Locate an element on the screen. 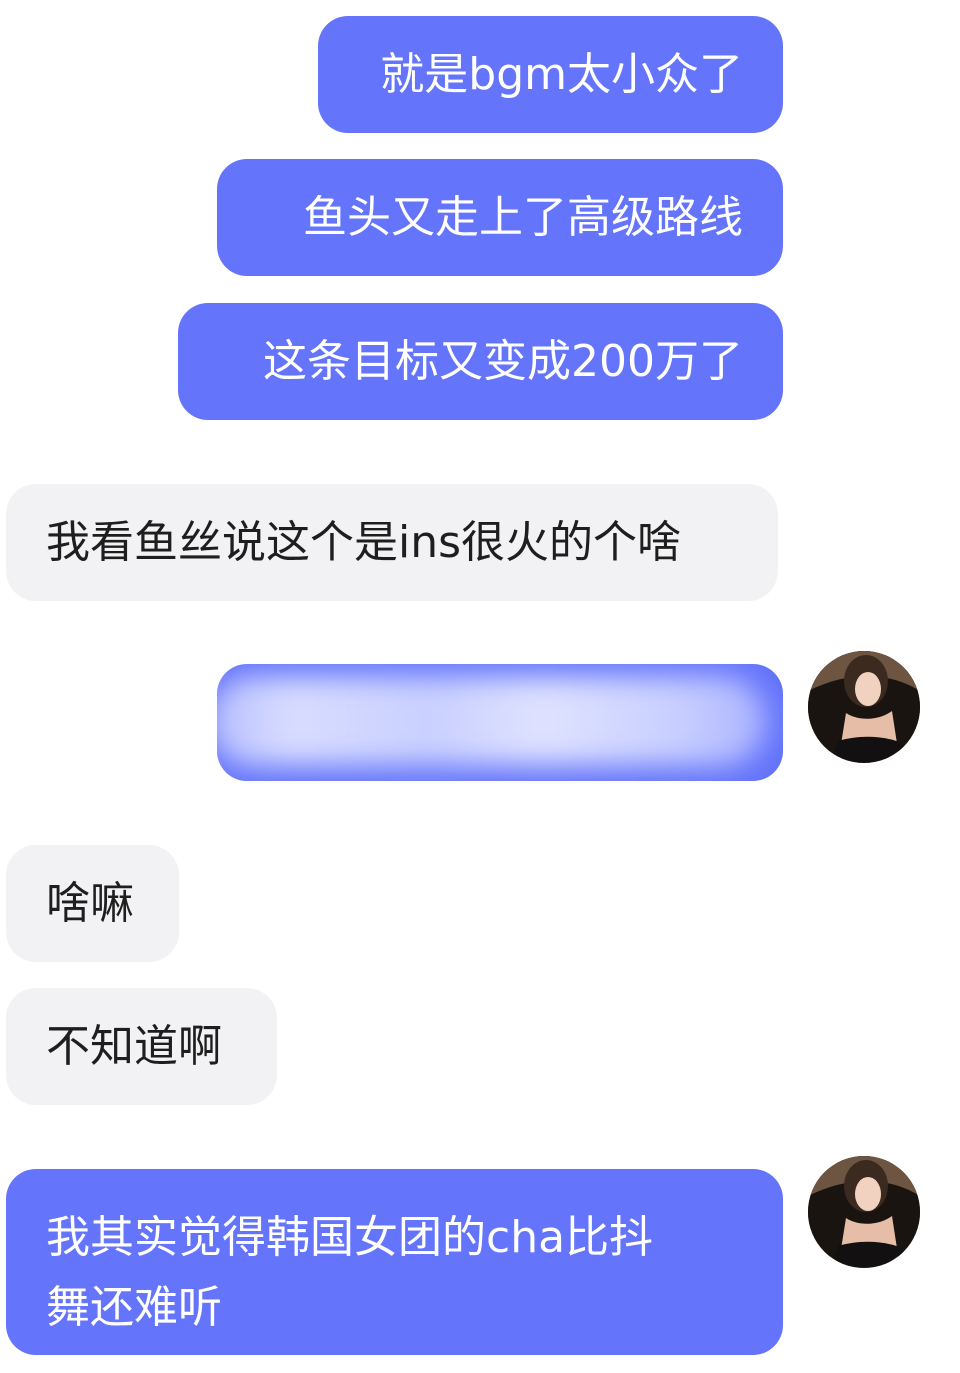 Image resolution: width=960 pixels, height=1373 pixels. received-message-bubble: 不知道啊 is located at coordinates (141, 1046).